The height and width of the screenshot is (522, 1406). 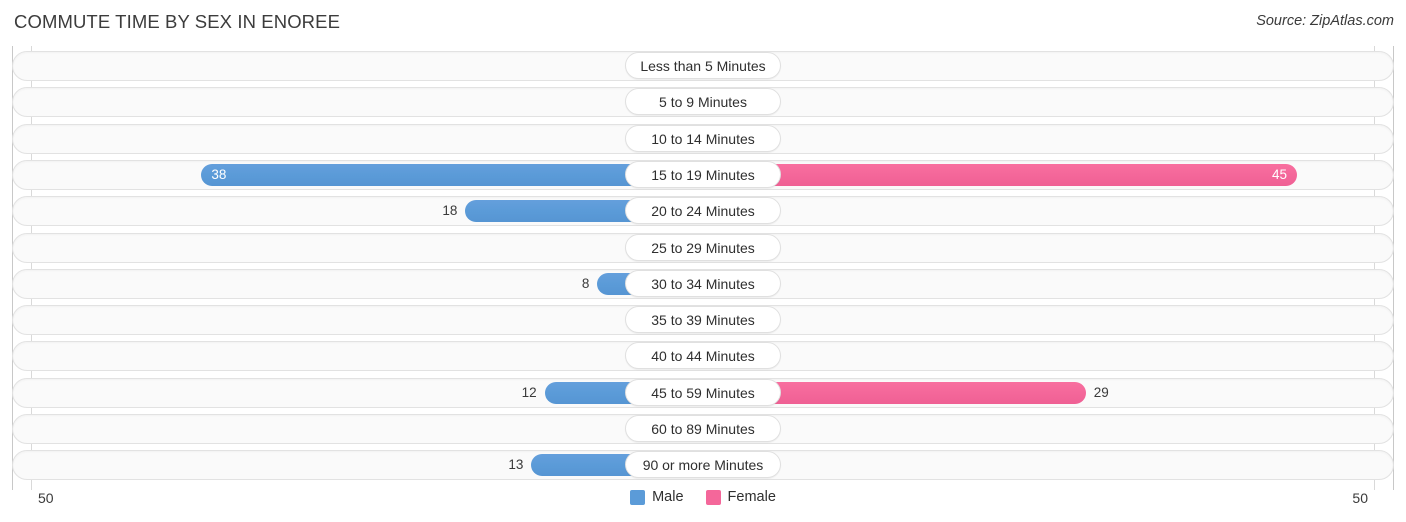 I want to click on category-label: 15 to 19 Minutes, so click(x=703, y=174).